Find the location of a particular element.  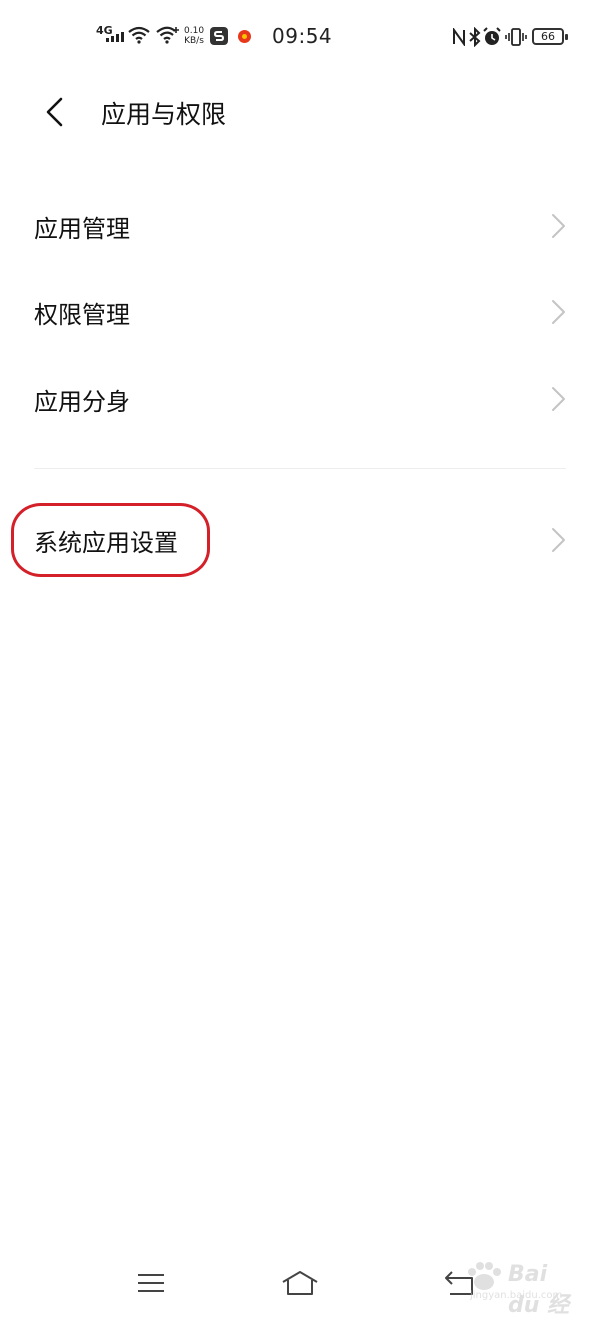

status-bar: 4G 0.10 KB/s 09:54 66 is located at coordinates (300, 36).